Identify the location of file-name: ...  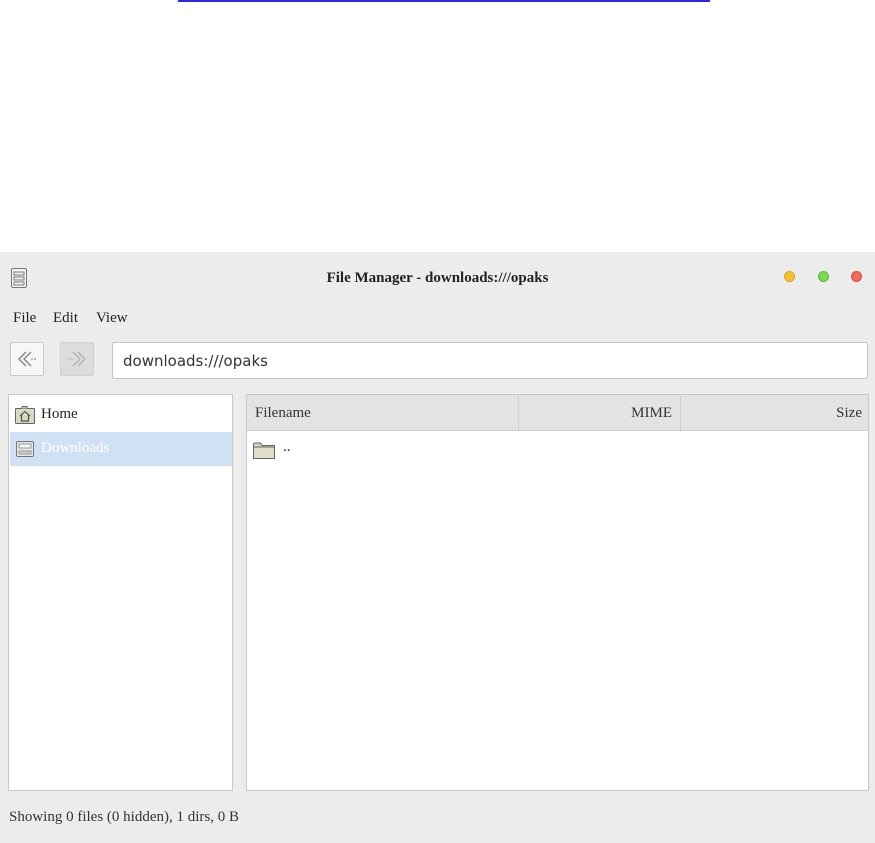
(287, 447).